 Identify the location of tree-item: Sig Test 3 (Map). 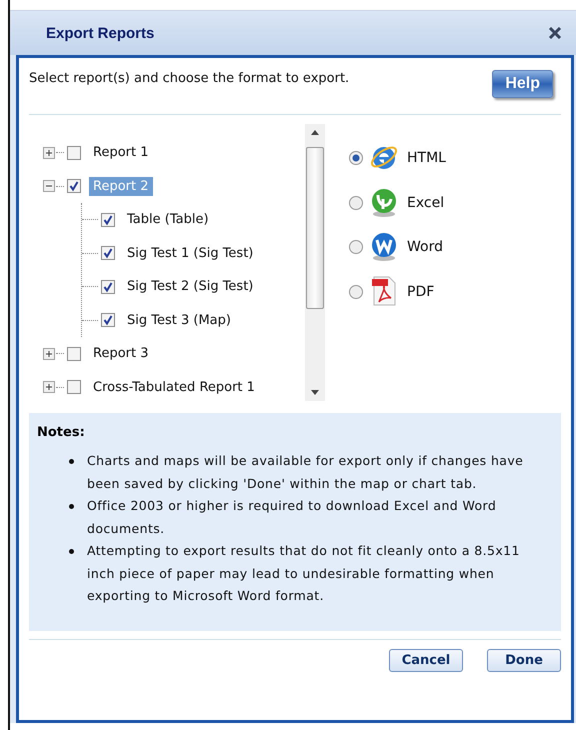
(179, 320).